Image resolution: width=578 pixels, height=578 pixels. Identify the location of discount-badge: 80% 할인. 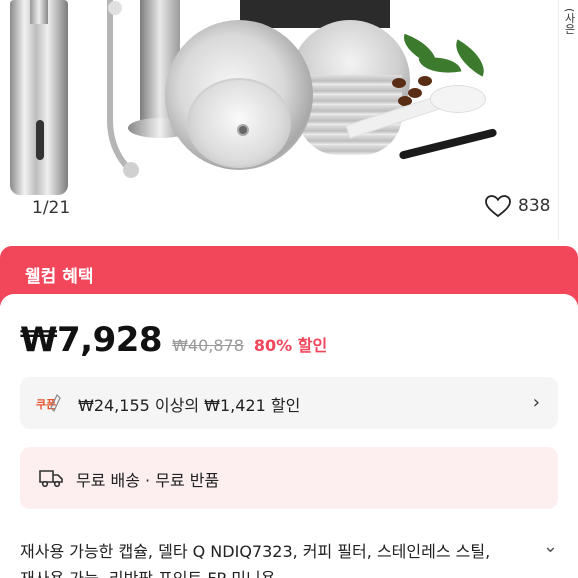
(290, 345).